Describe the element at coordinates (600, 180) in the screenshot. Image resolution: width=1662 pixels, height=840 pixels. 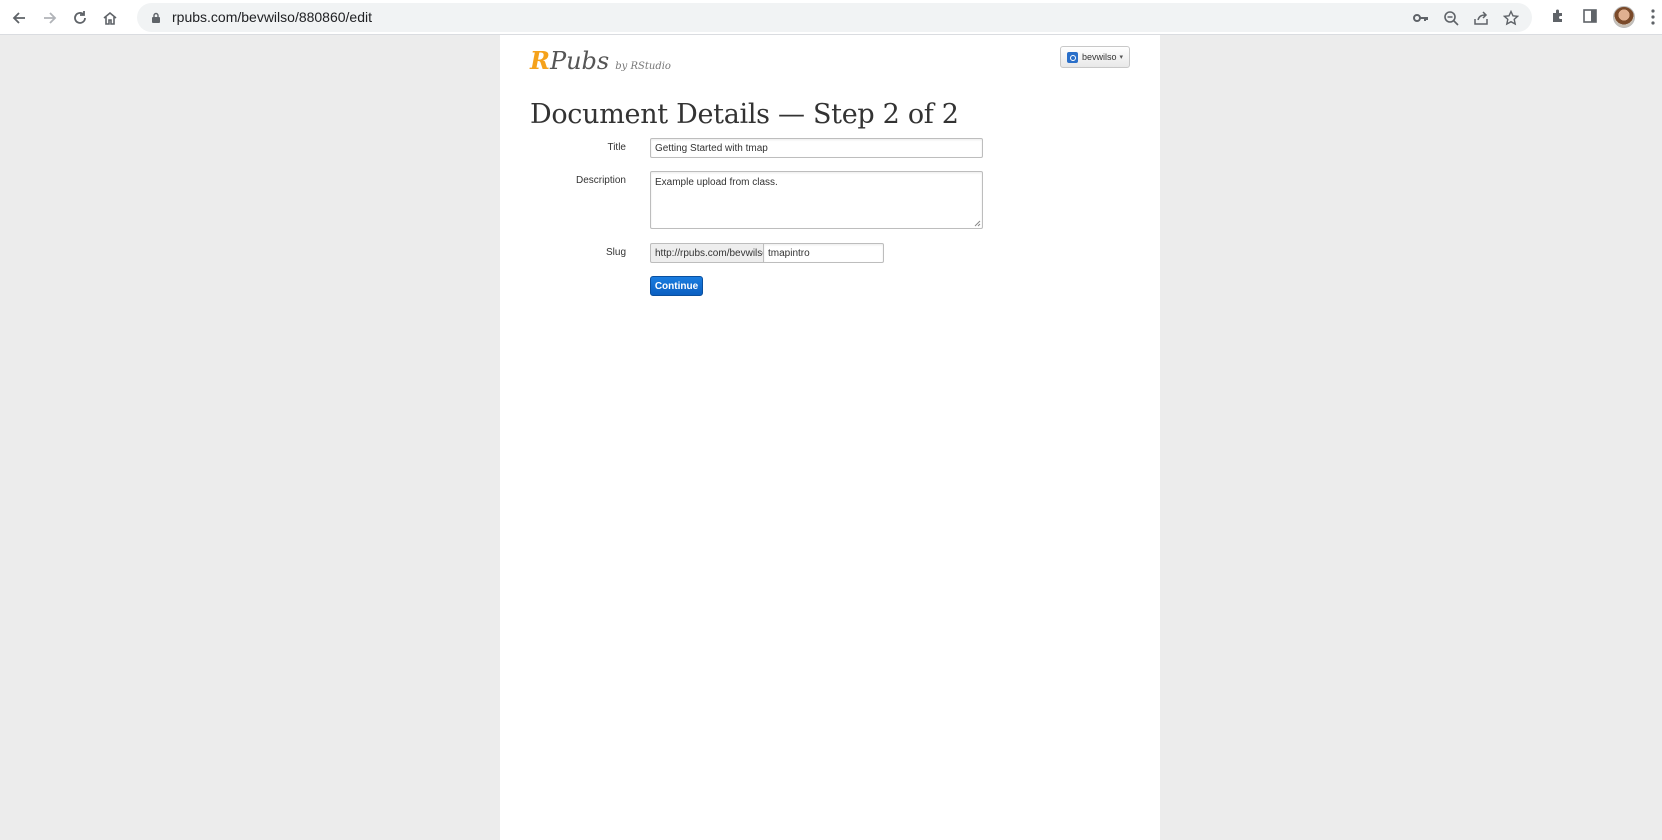
I see `description-label: Description` at that location.